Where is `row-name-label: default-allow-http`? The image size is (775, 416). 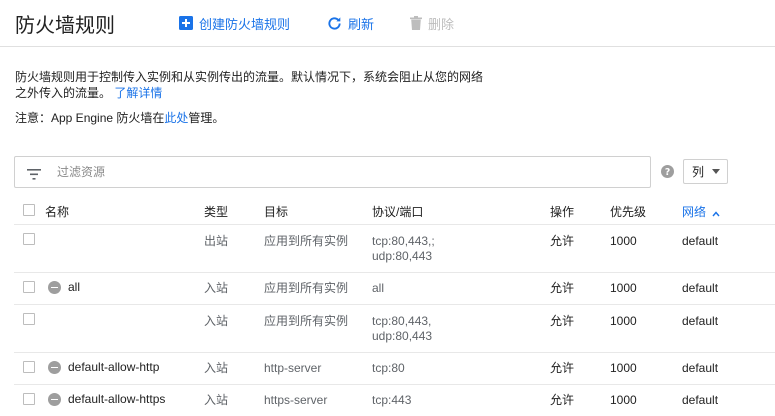
row-name-label: default-allow-http is located at coordinates (114, 367).